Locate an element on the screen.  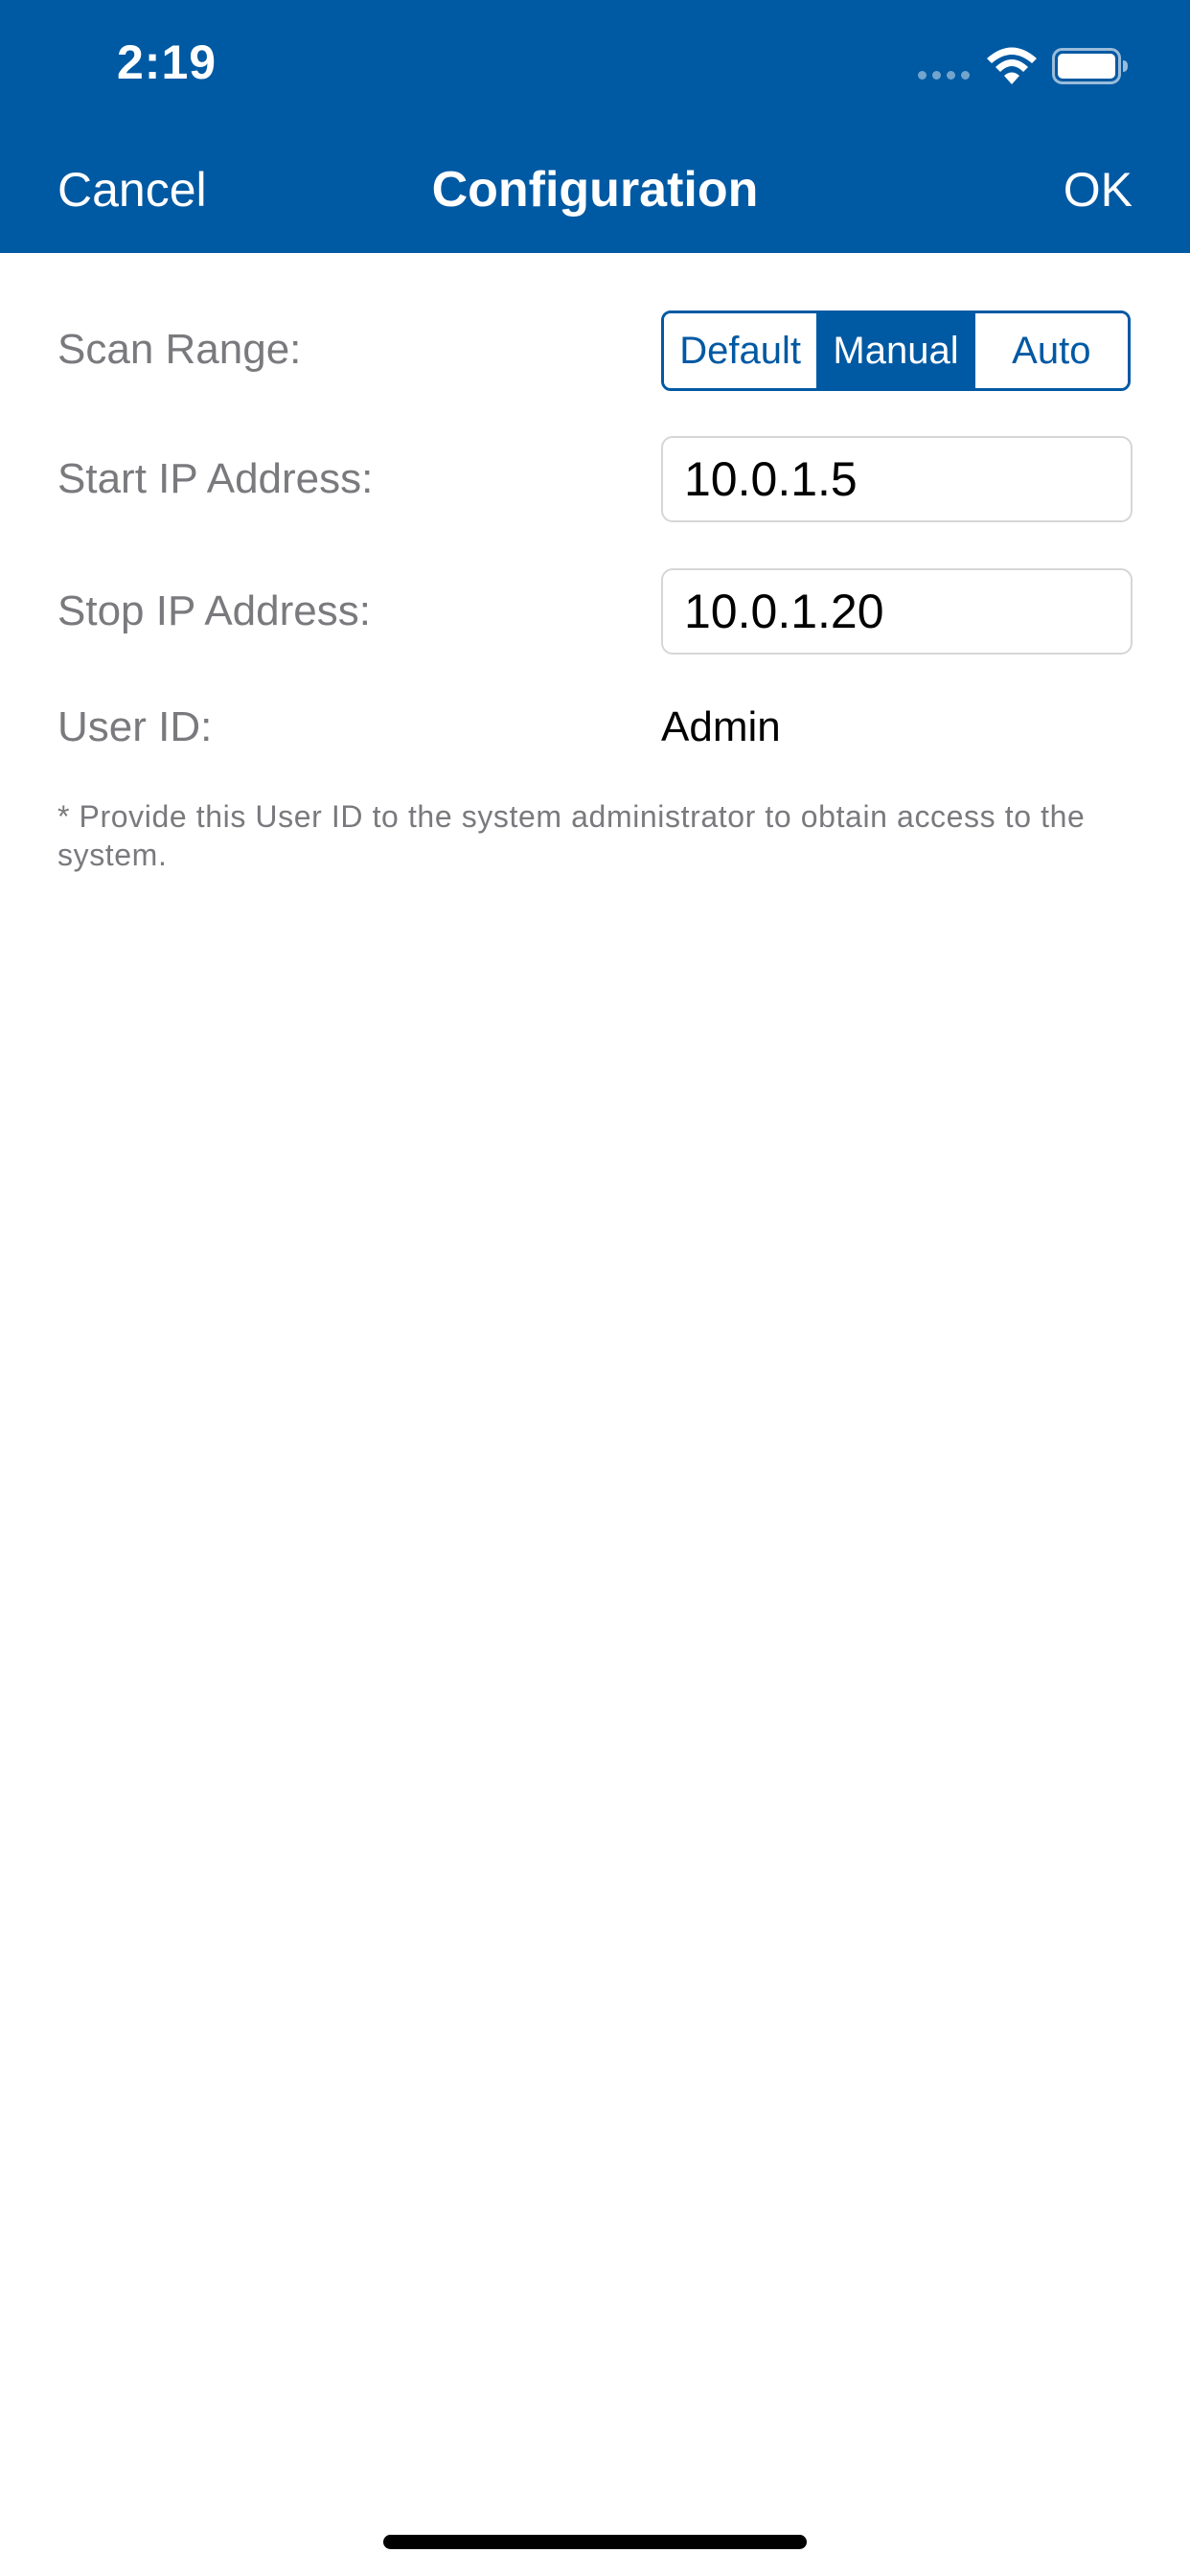
start-ip-input is located at coordinates (897, 479).